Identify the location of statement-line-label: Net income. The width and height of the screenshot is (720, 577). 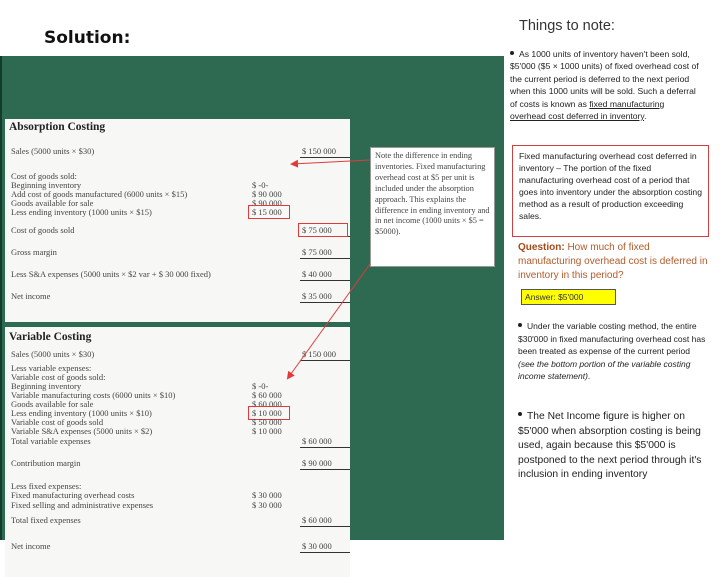
(31, 546).